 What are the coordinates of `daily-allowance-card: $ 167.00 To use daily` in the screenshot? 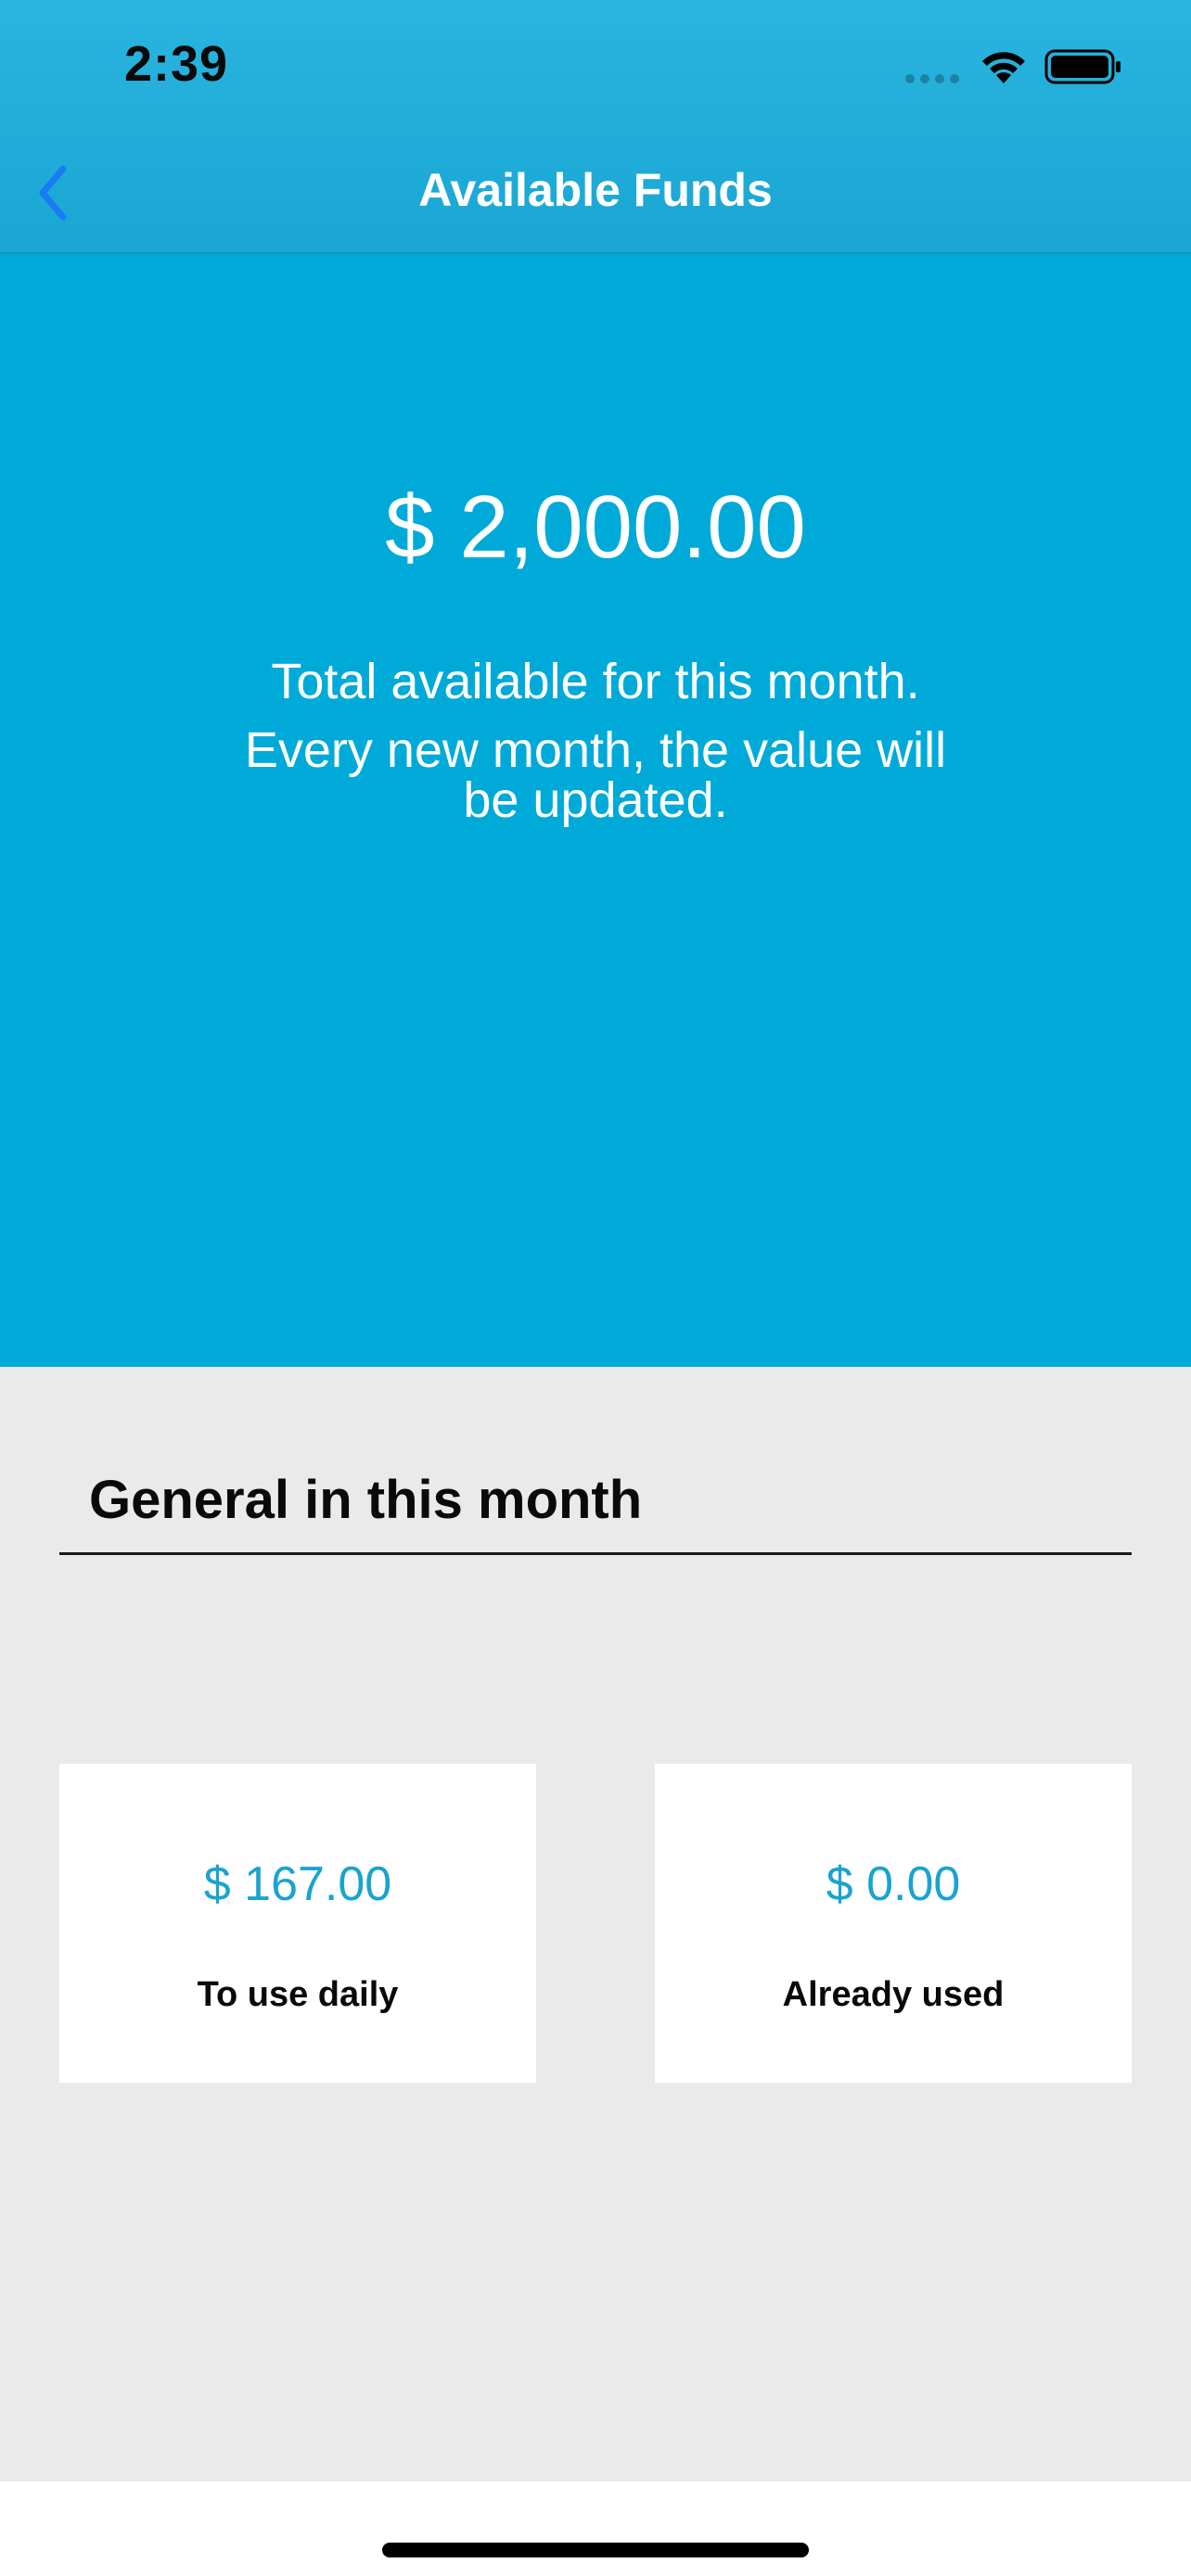 It's located at (297, 1924).